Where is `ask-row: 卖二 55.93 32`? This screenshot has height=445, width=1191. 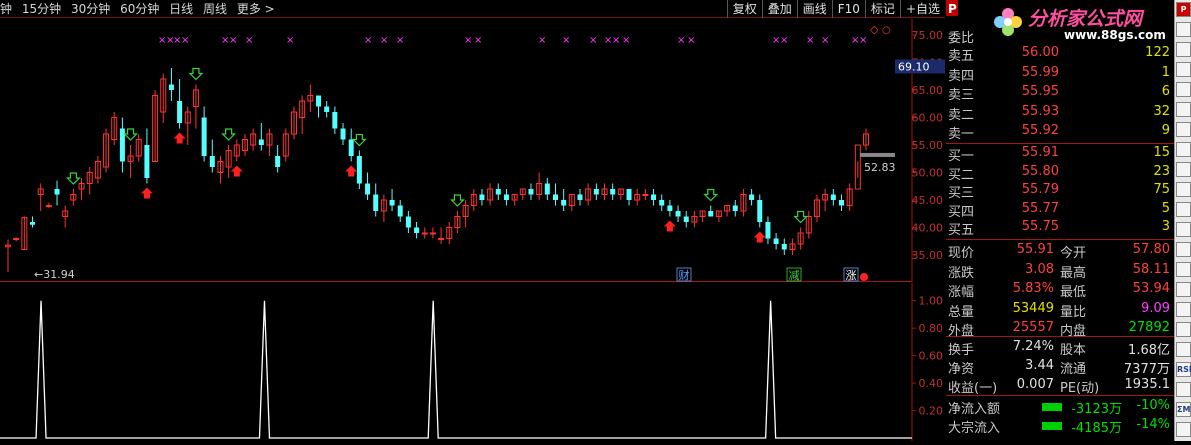 ask-row: 卖二 55.93 32 is located at coordinates (1061, 113).